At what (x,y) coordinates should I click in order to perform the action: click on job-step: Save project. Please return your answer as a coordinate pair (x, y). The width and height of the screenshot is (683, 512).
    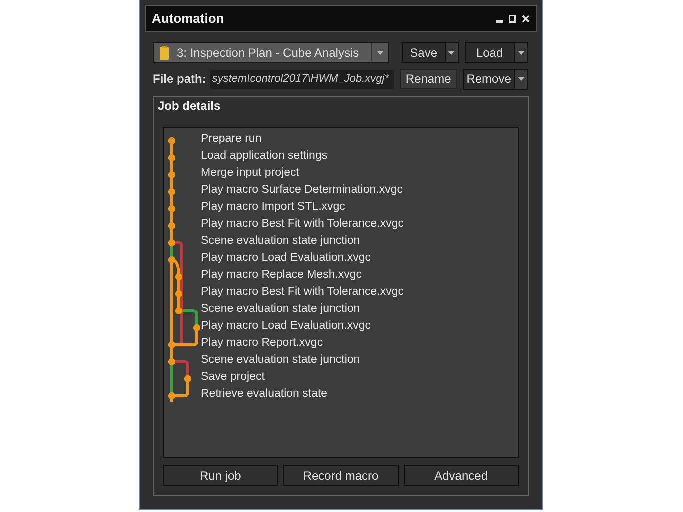
    Looking at the image, I should click on (341, 377).